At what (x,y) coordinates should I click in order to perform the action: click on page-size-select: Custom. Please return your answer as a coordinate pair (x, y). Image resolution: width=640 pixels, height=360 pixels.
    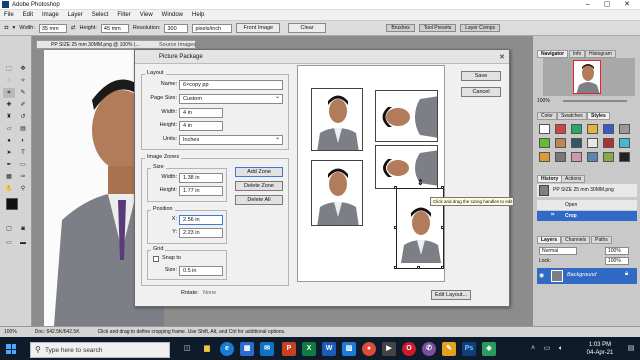
    Looking at the image, I should click on (231, 98).